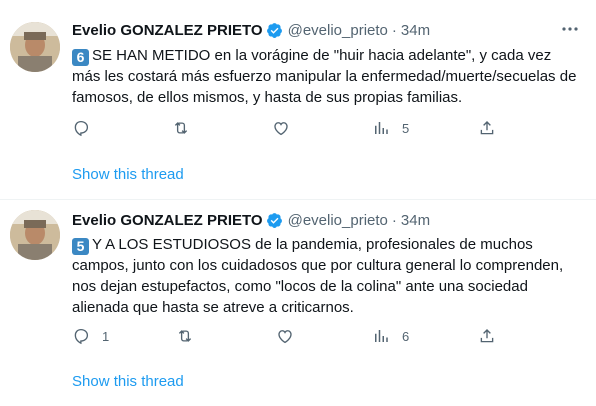  I want to click on views-count: 6, so click(406, 336).